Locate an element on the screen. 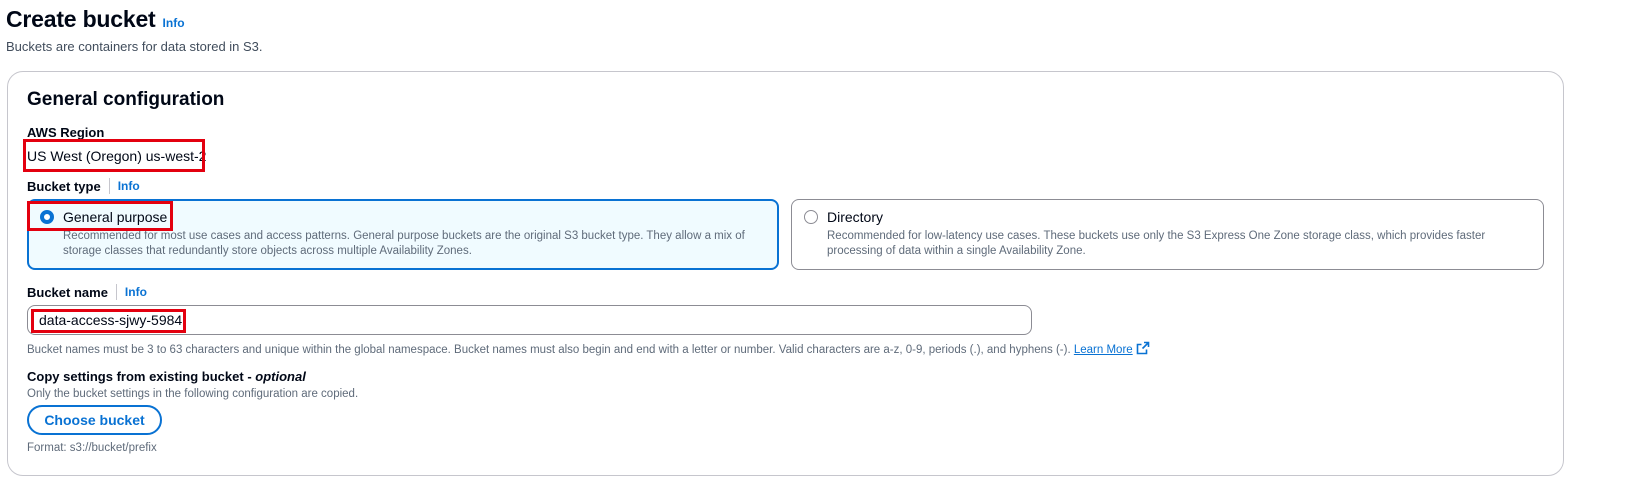 This screenshot has height=496, width=1631. learn-more-text: Learn More is located at coordinates (1103, 350).